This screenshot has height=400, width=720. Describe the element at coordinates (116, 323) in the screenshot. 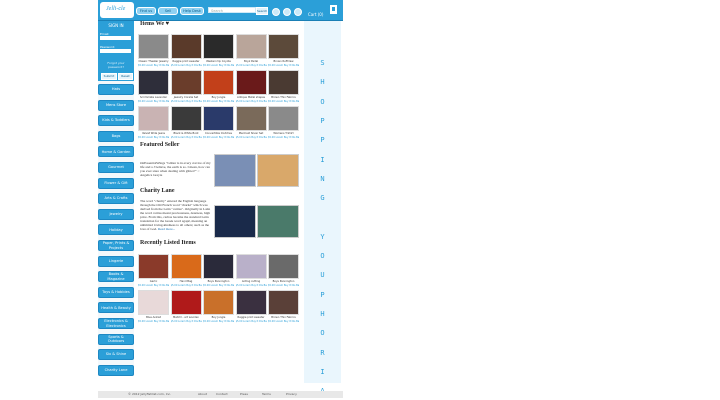

I see `sidebar-item-15: Electronics & Electronics` at that location.